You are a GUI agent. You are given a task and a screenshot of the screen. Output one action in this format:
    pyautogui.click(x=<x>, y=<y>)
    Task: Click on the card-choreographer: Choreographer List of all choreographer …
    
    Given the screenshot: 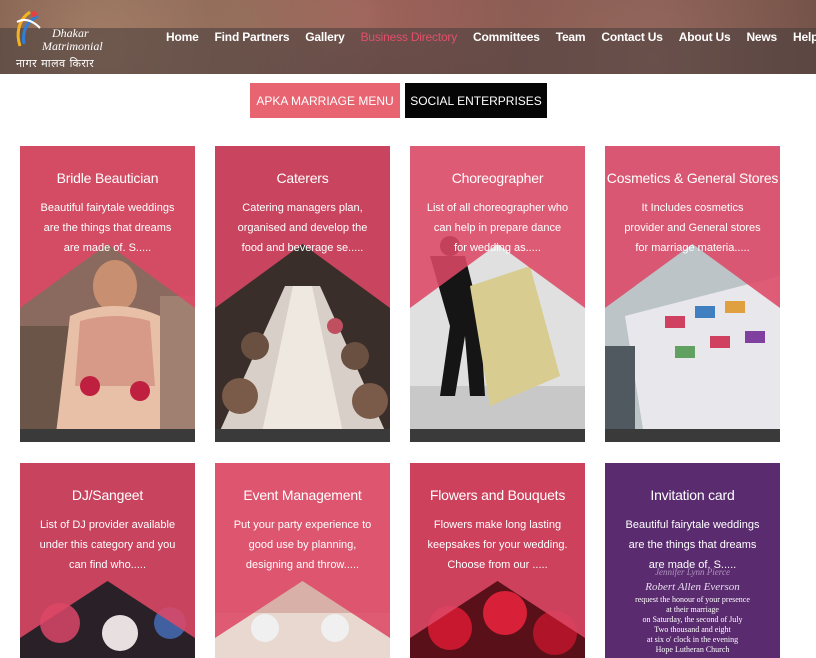 What is the action you would take?
    pyautogui.click(x=497, y=294)
    